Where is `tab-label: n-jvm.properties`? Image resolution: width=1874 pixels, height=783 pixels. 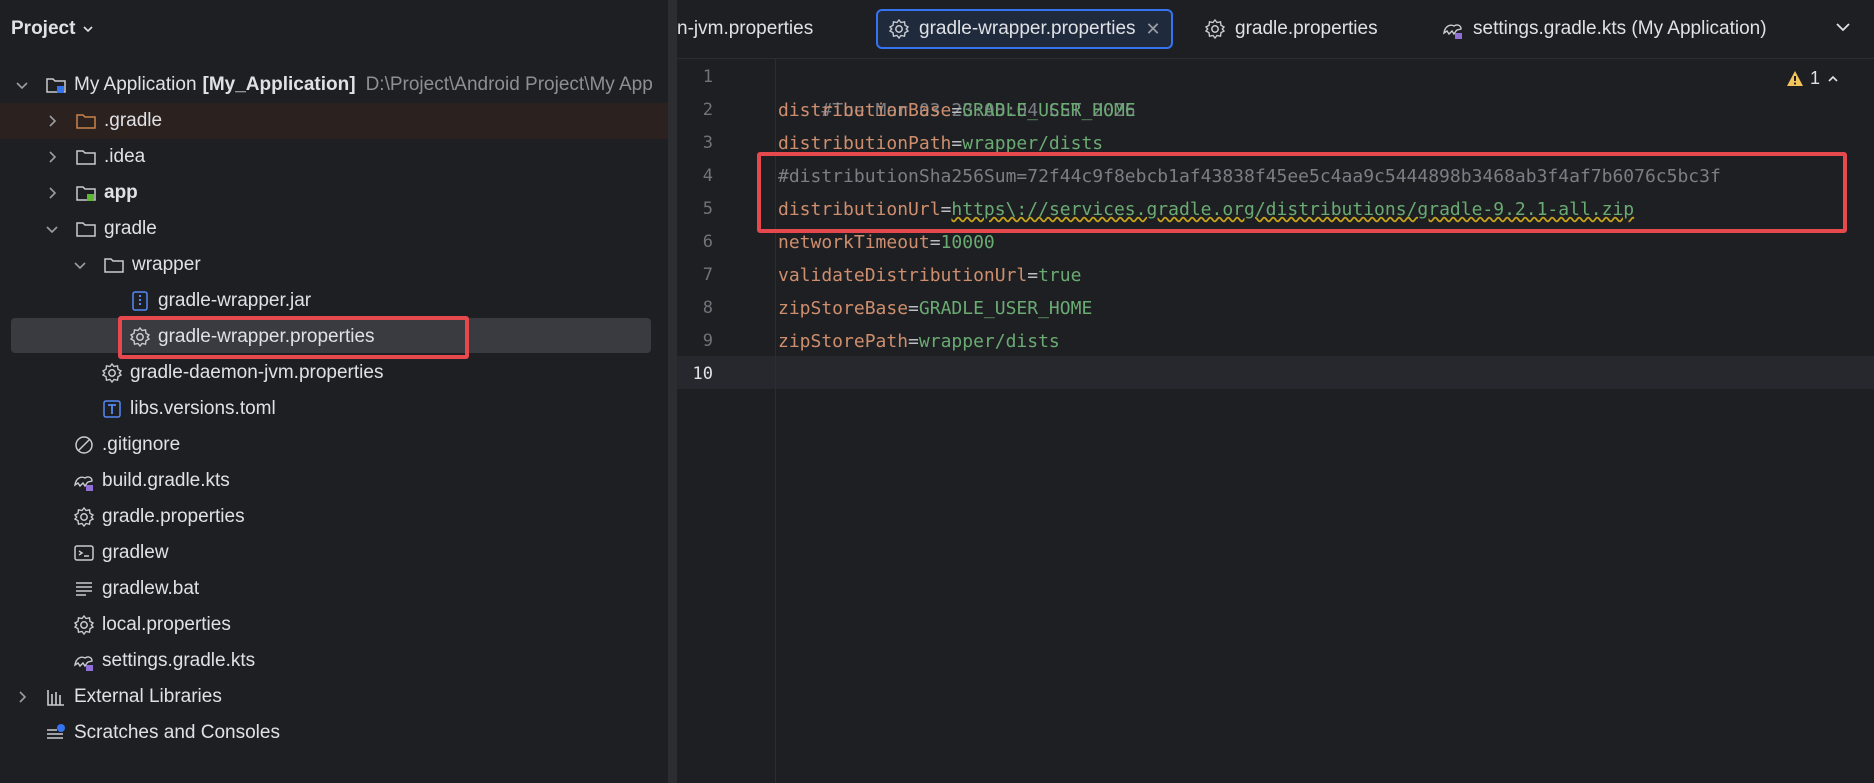
tab-label: n-jvm.properties is located at coordinates (745, 28).